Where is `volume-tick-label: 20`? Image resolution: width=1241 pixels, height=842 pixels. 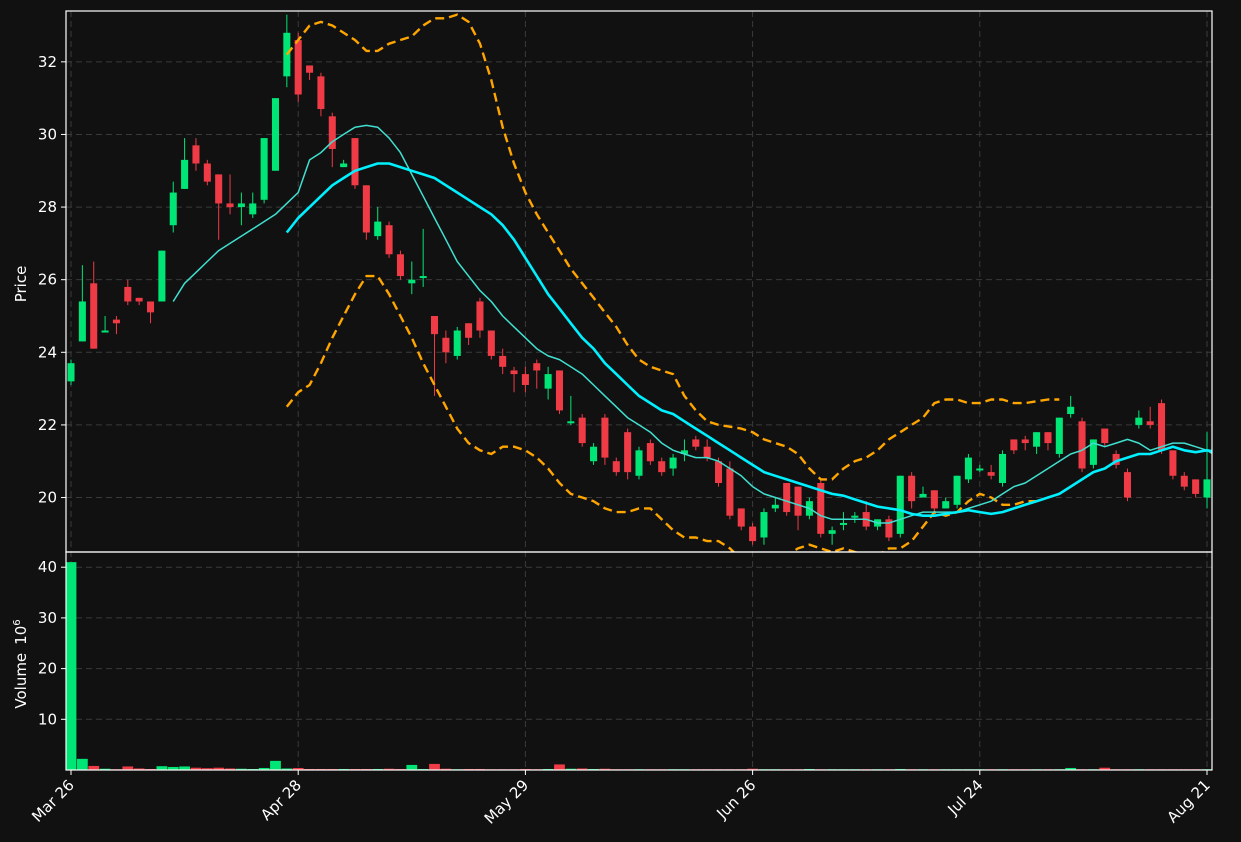 volume-tick-label: 20 is located at coordinates (47, 669).